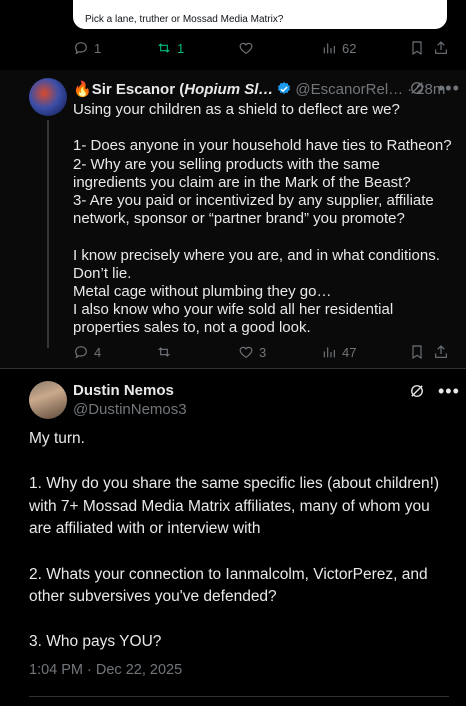 Image resolution: width=466 pixels, height=706 pixels. What do you see at coordinates (279, 48) in the screenshot?
I see `like-button` at bounding box center [279, 48].